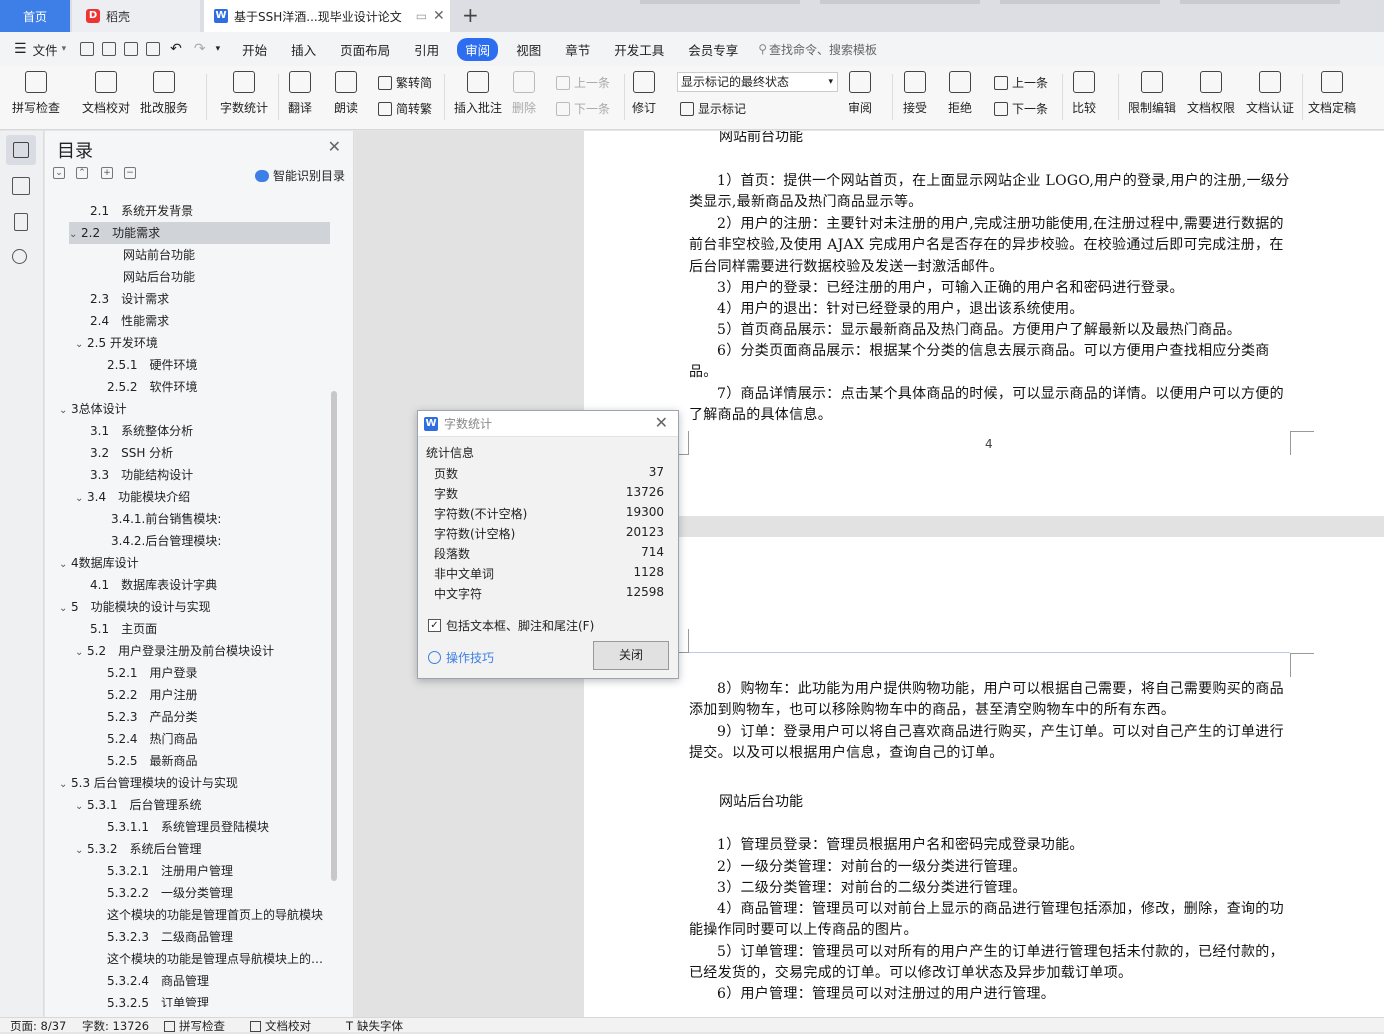 Image resolution: width=1384 pixels, height=1034 pixels. What do you see at coordinates (21, 150) in the screenshot?
I see `toc-panel-icon` at bounding box center [21, 150].